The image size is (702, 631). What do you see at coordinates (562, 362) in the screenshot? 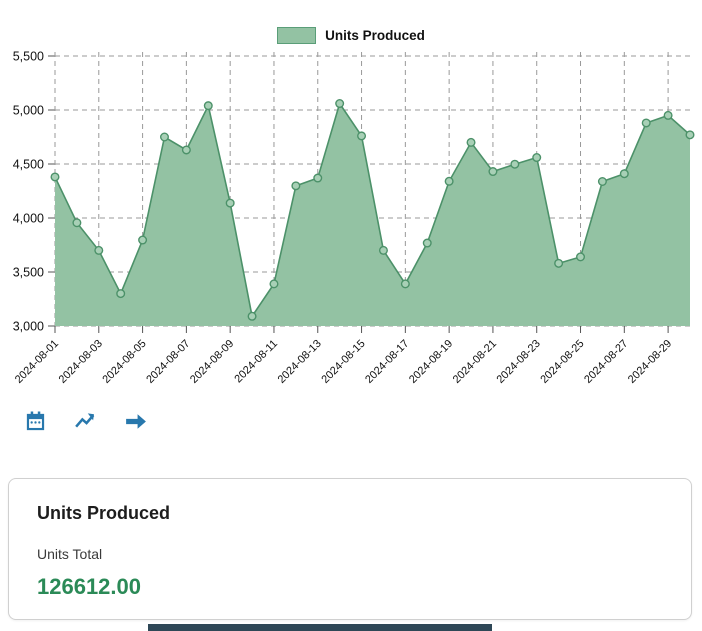
I see `svg-text: 2024-08-25` at bounding box center [562, 362].